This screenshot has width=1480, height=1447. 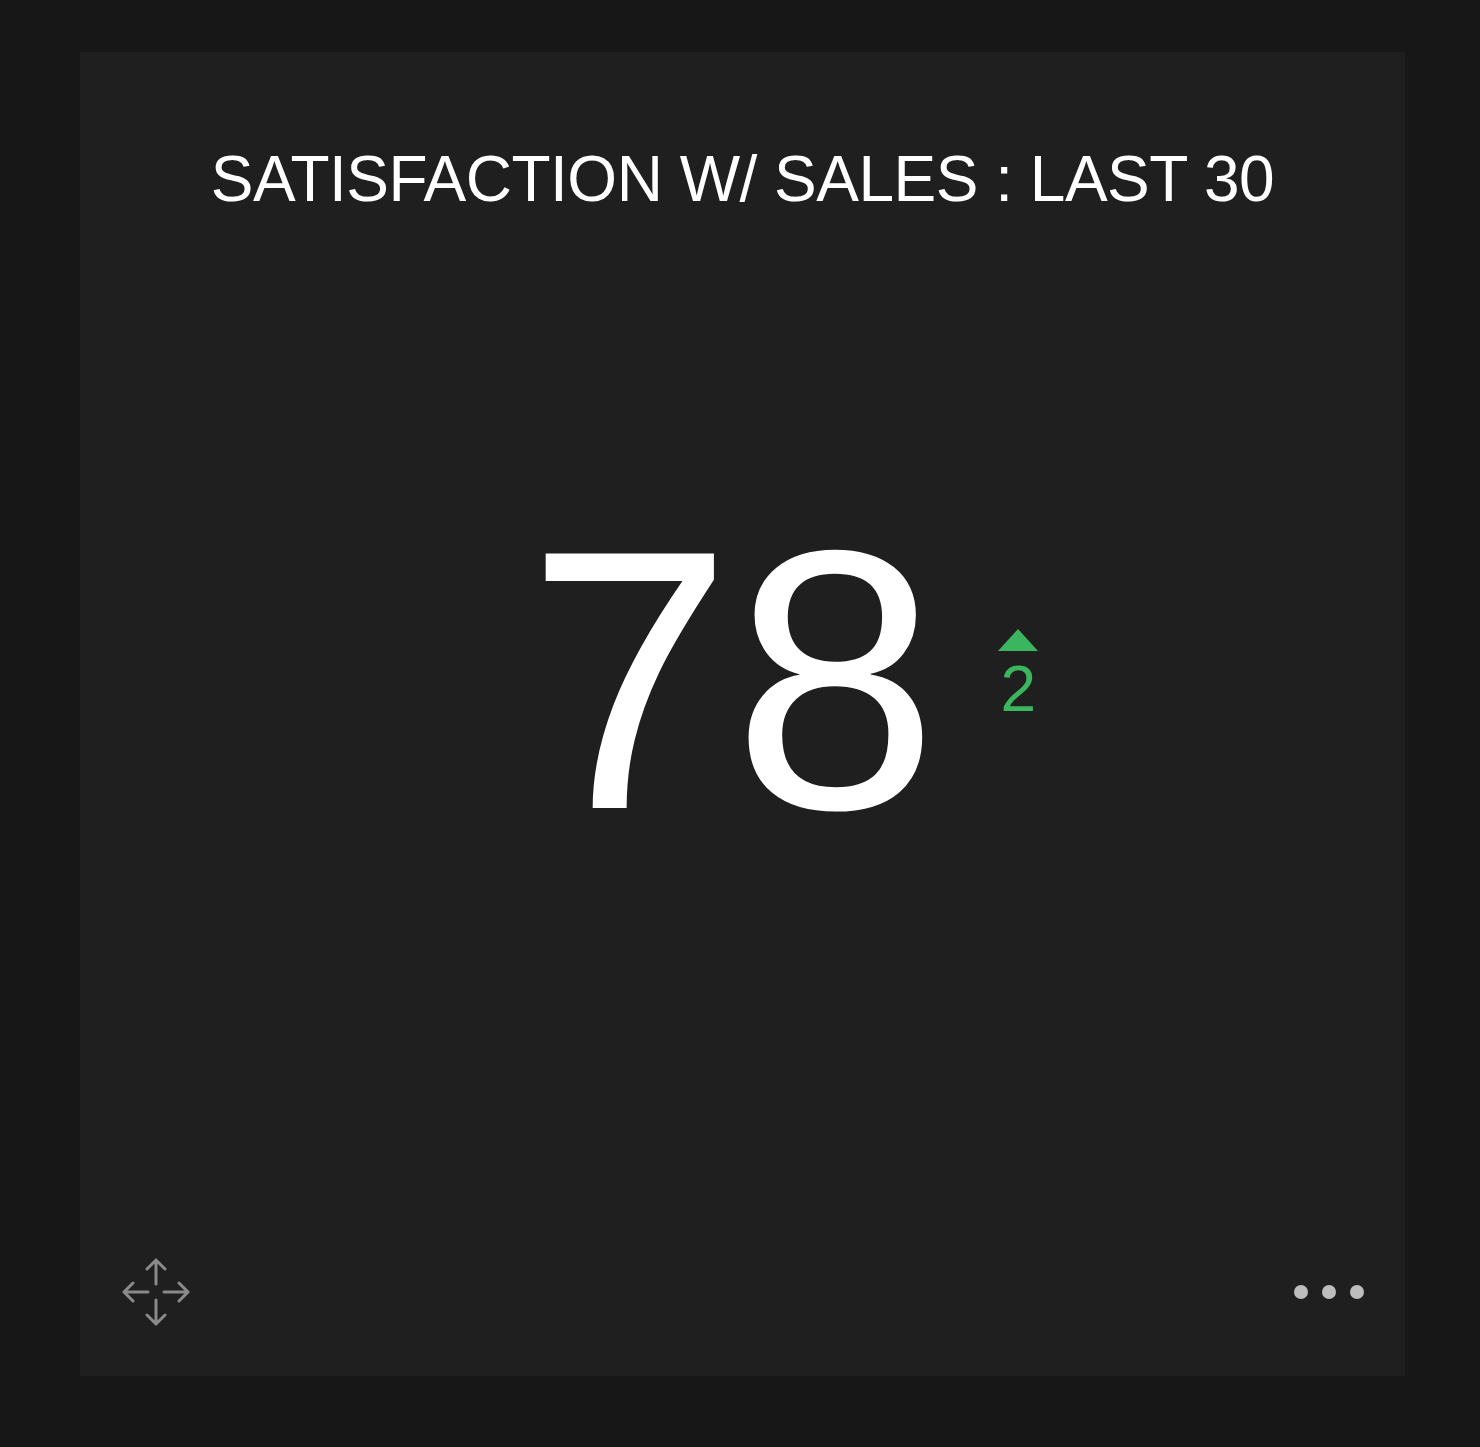 I want to click on widget-title: SATISFACTION W/ SALES : LAST 30, so click(x=742, y=178).